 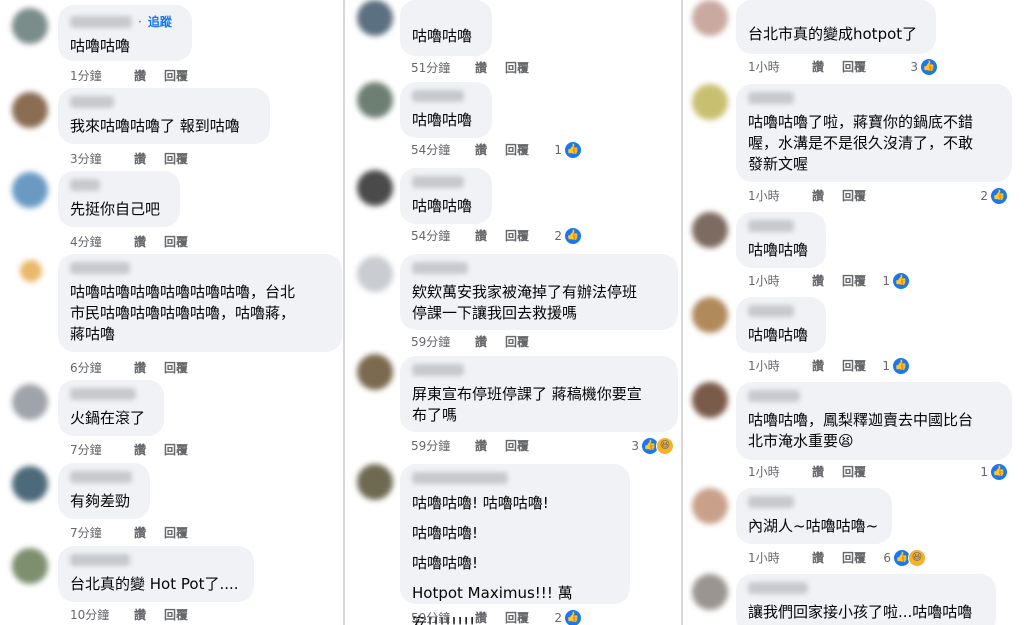 What do you see at coordinates (95, 158) in the screenshot?
I see `timestamp: 3分鐘` at bounding box center [95, 158].